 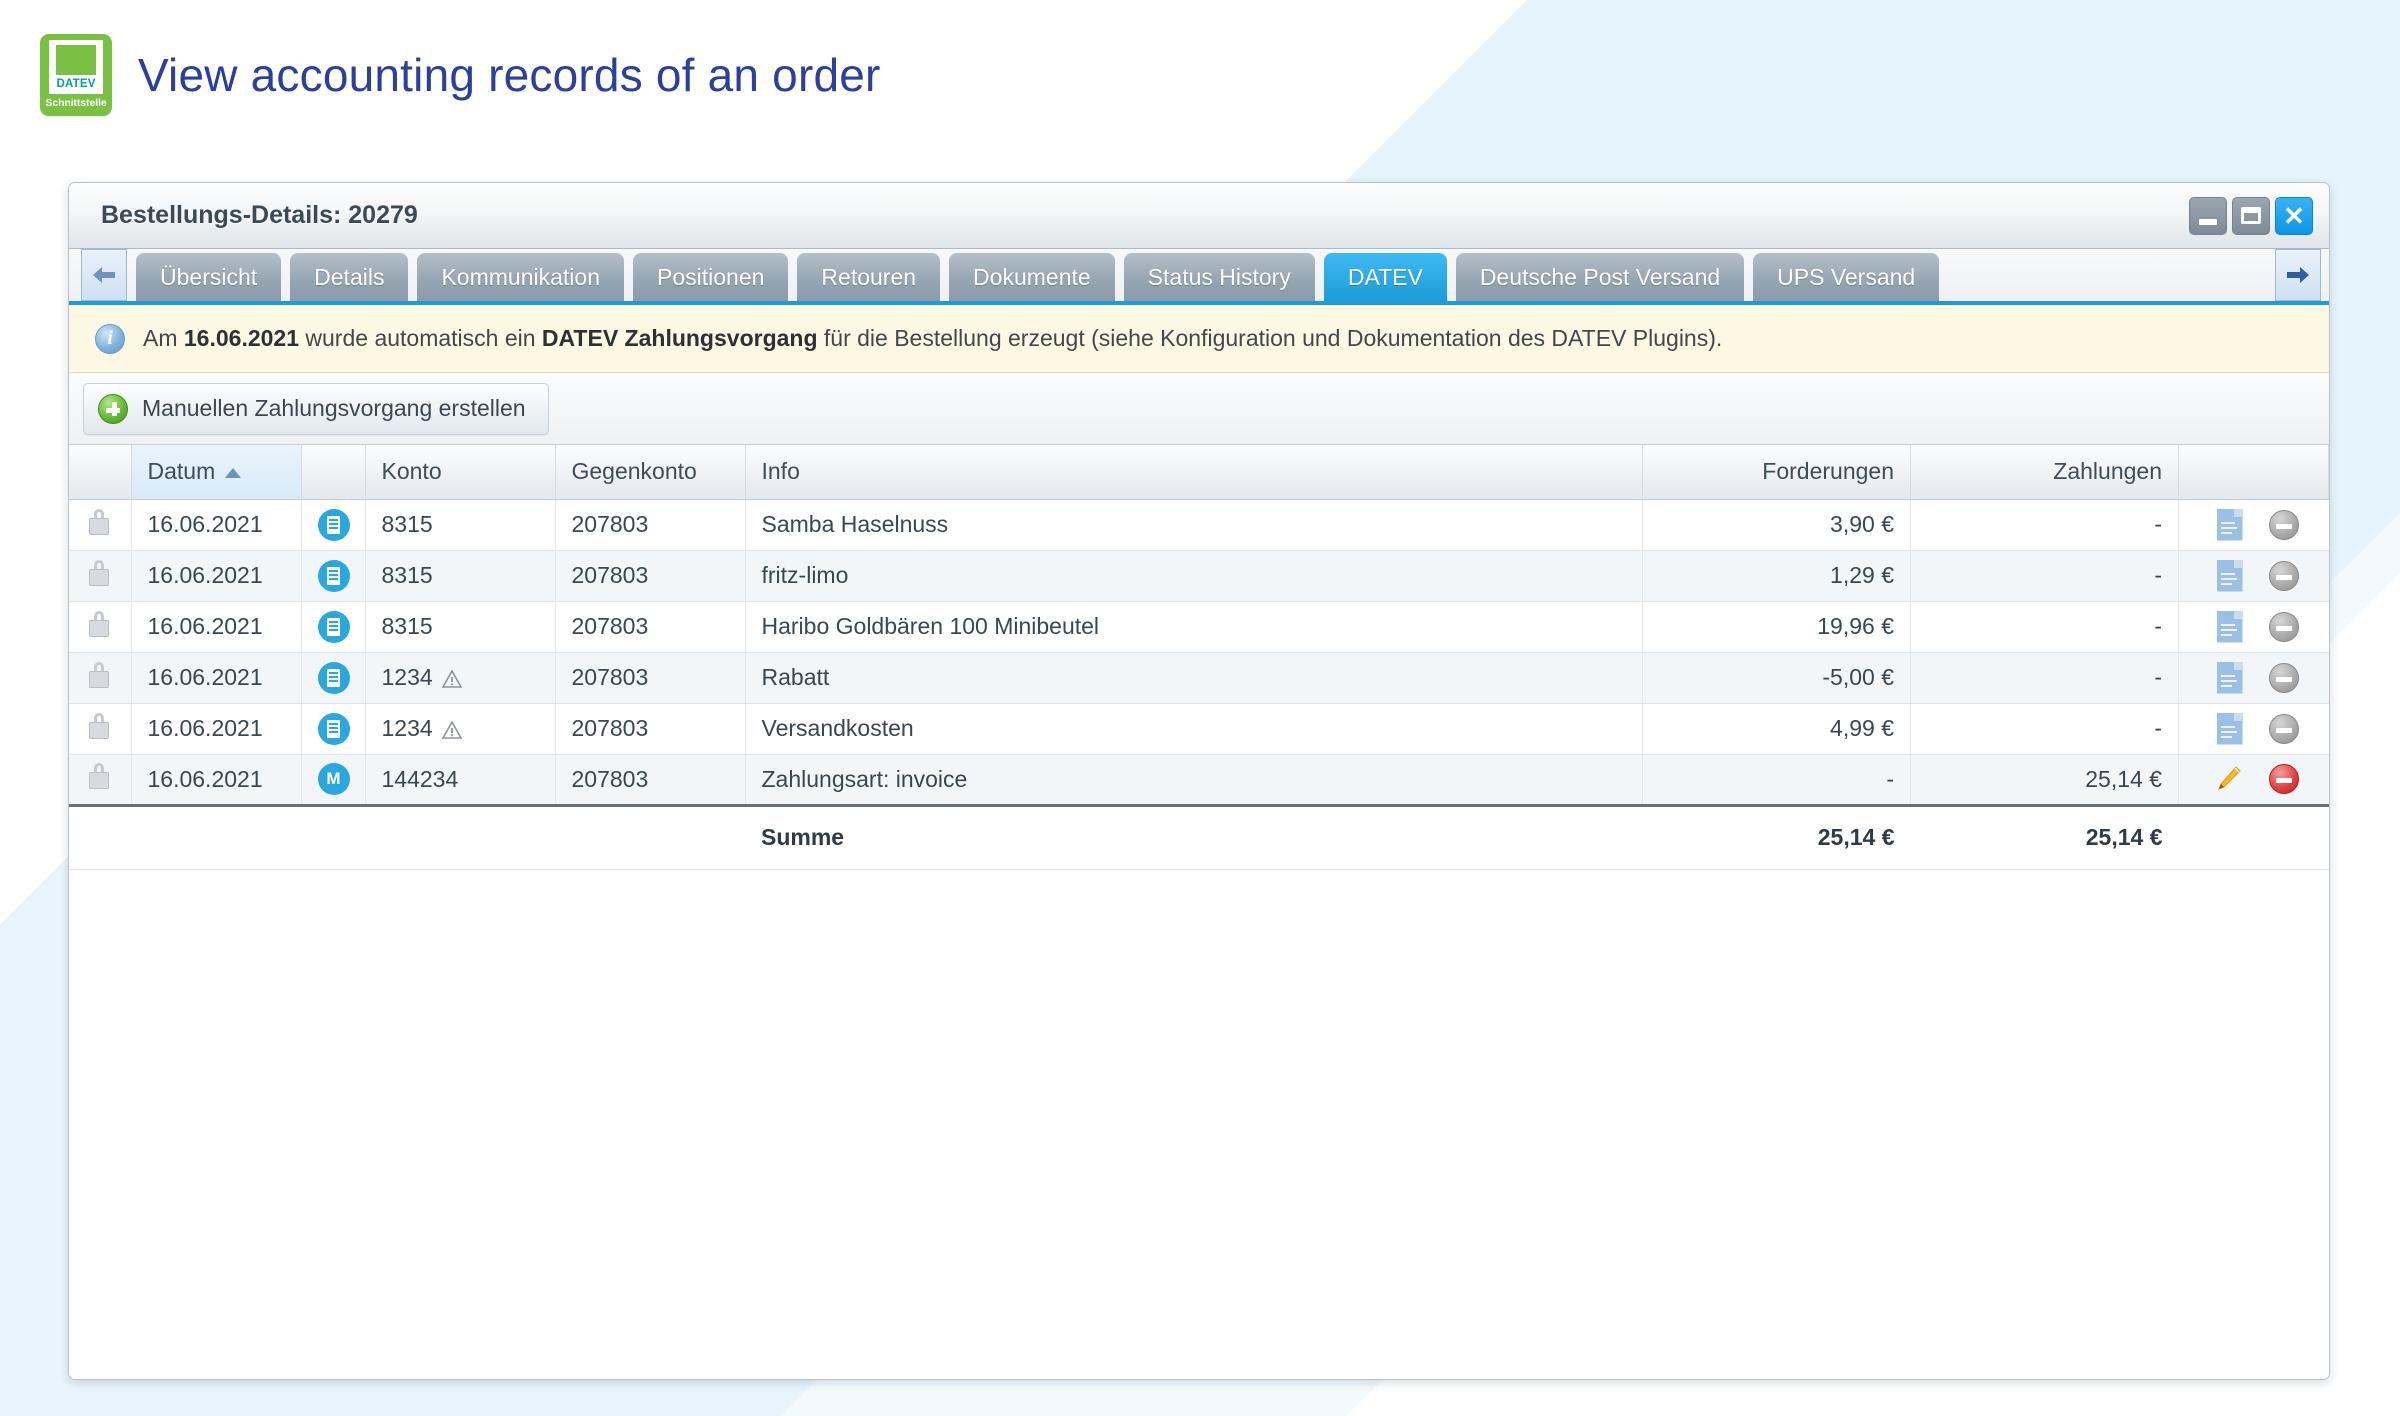 What do you see at coordinates (420, 338) in the screenshot?
I see `banner-mid: wurde automatisch ein` at bounding box center [420, 338].